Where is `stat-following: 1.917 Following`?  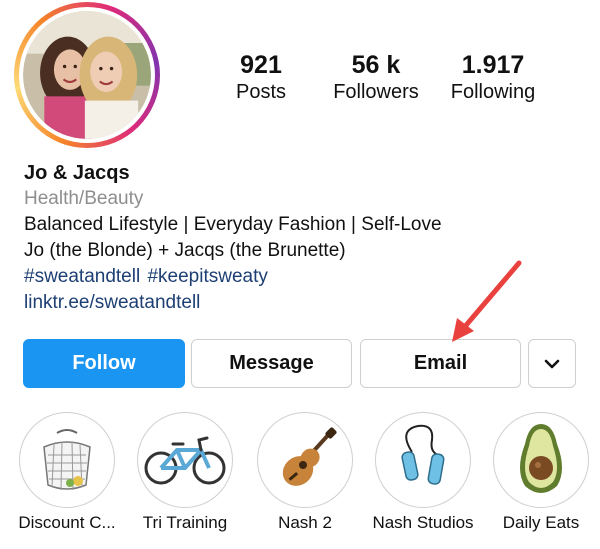 stat-following: 1.917 Following is located at coordinates (493, 77).